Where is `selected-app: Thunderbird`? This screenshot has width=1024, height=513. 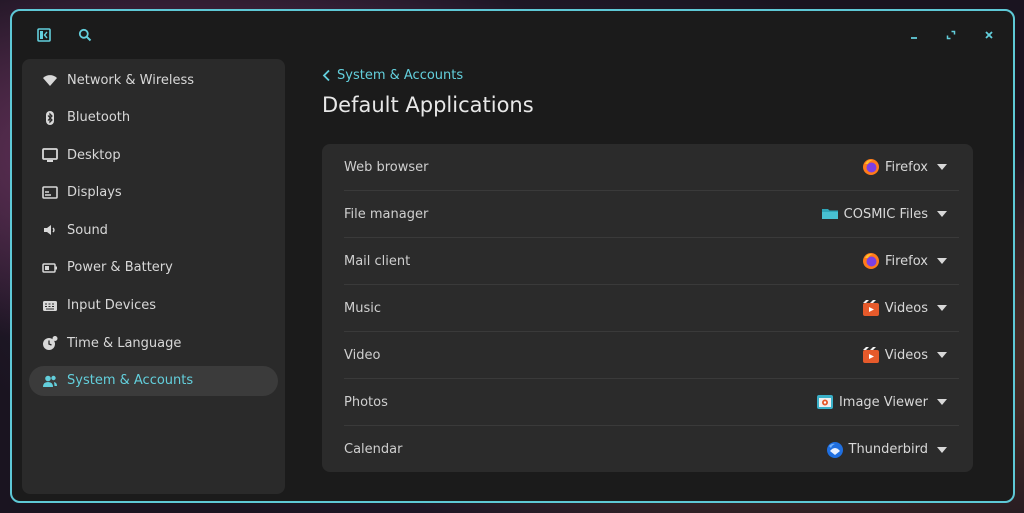
selected-app: Thunderbird is located at coordinates (888, 449).